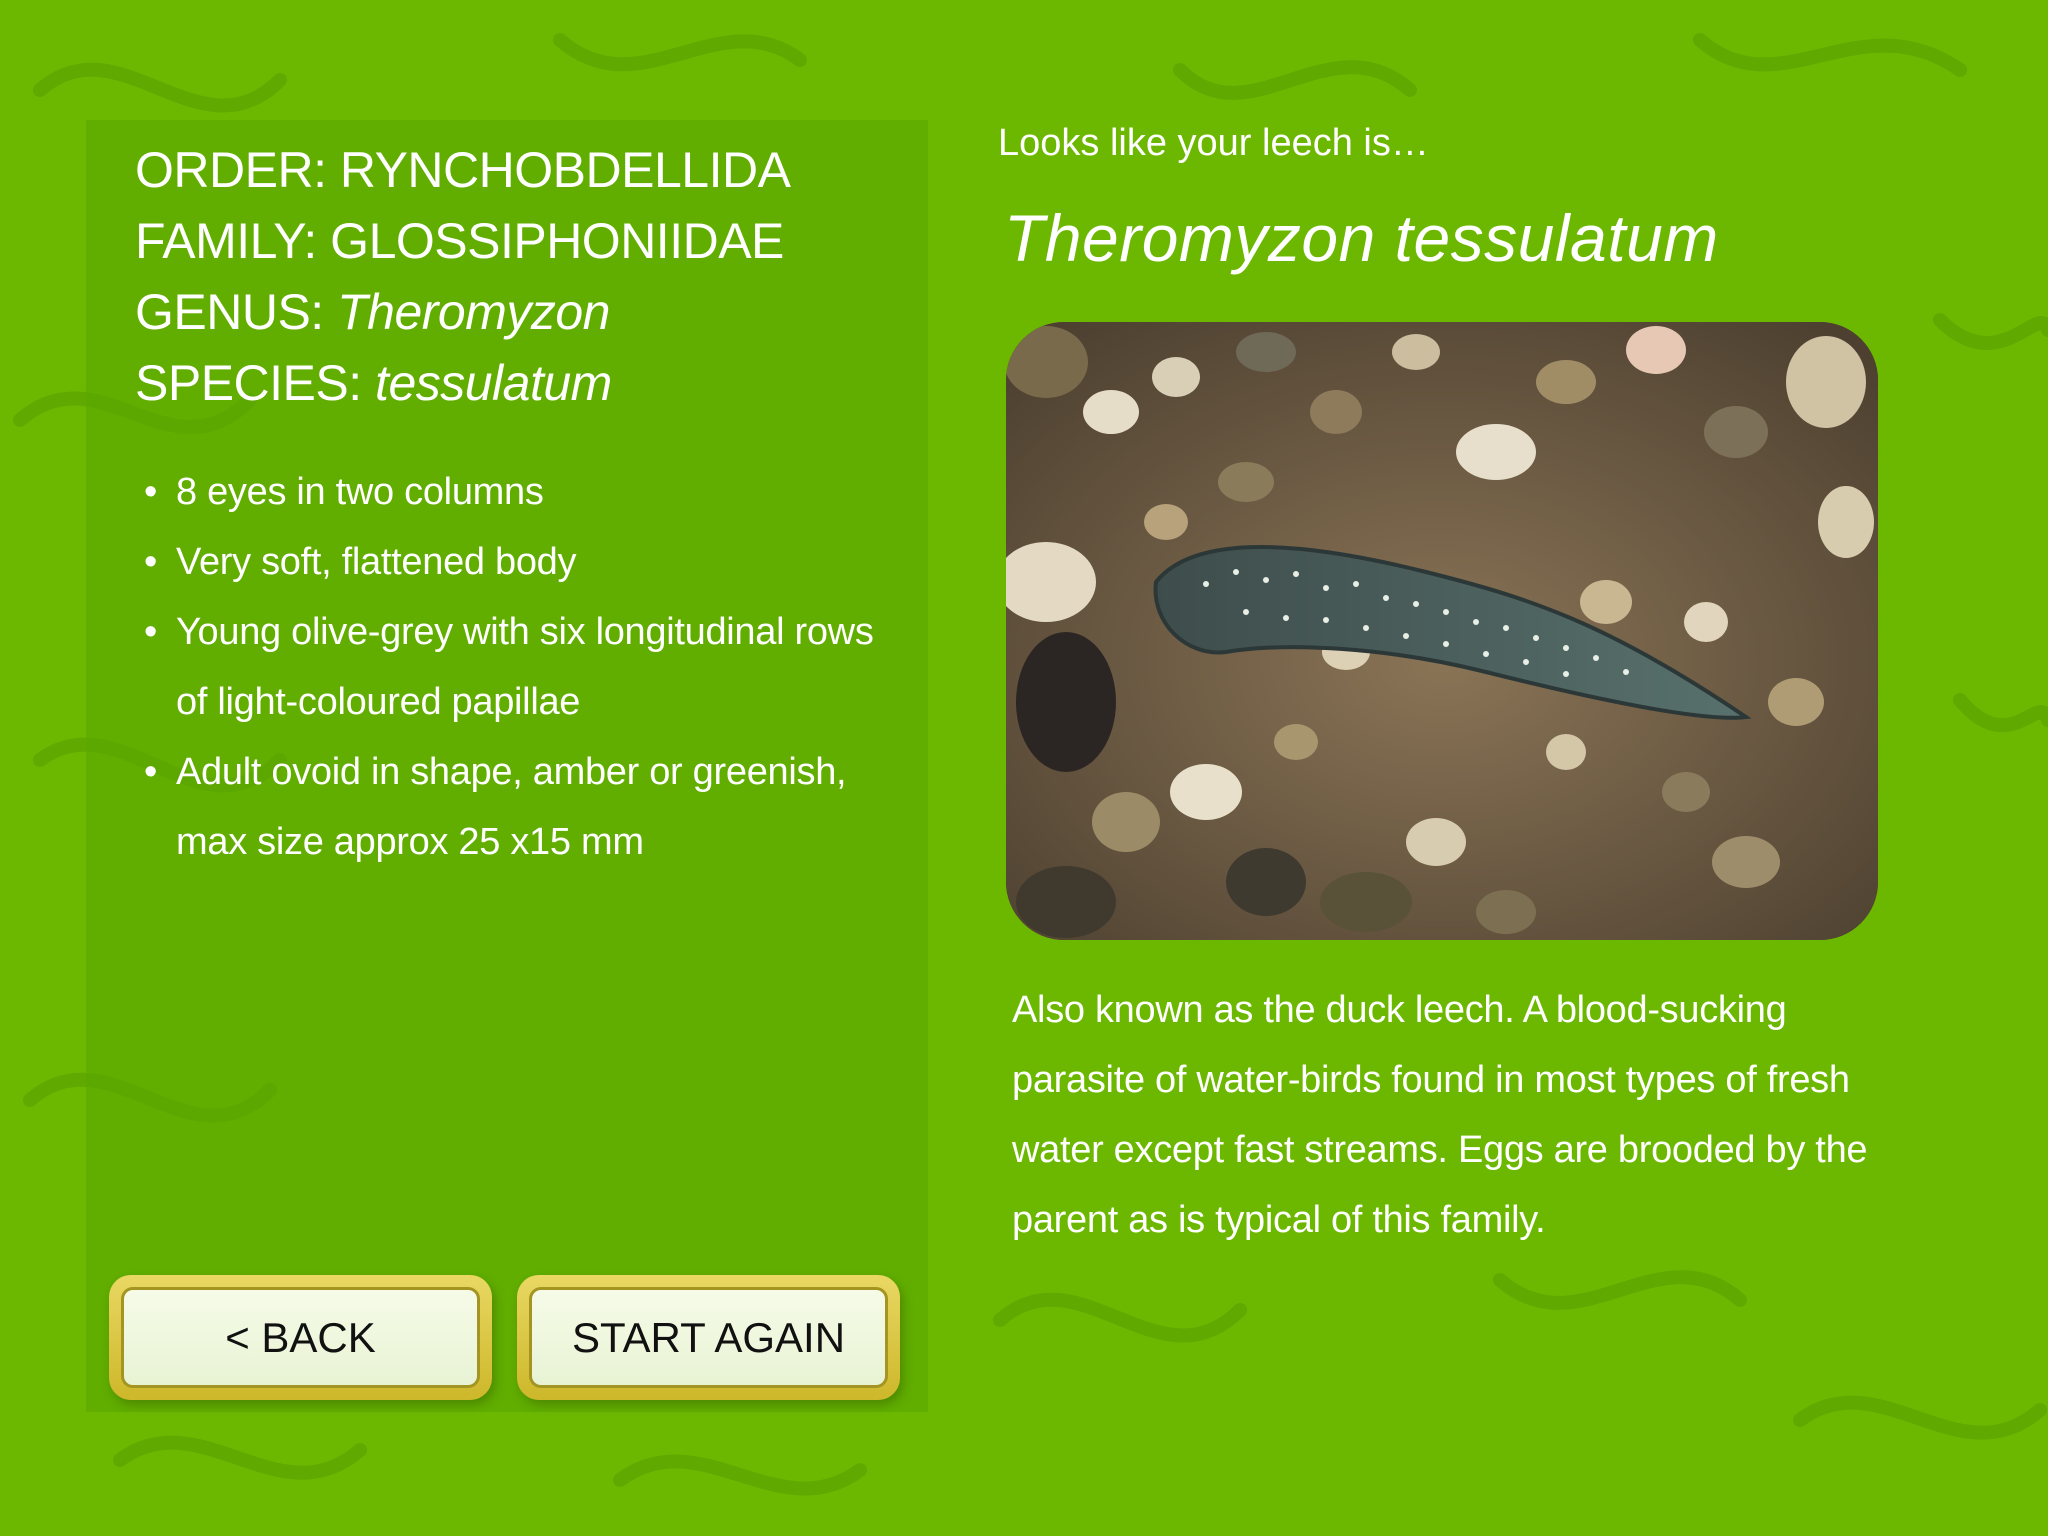 The width and height of the screenshot is (2048, 1536). Describe the element at coordinates (473, 312) in the screenshot. I see `genus-value: Theromyzon` at that location.